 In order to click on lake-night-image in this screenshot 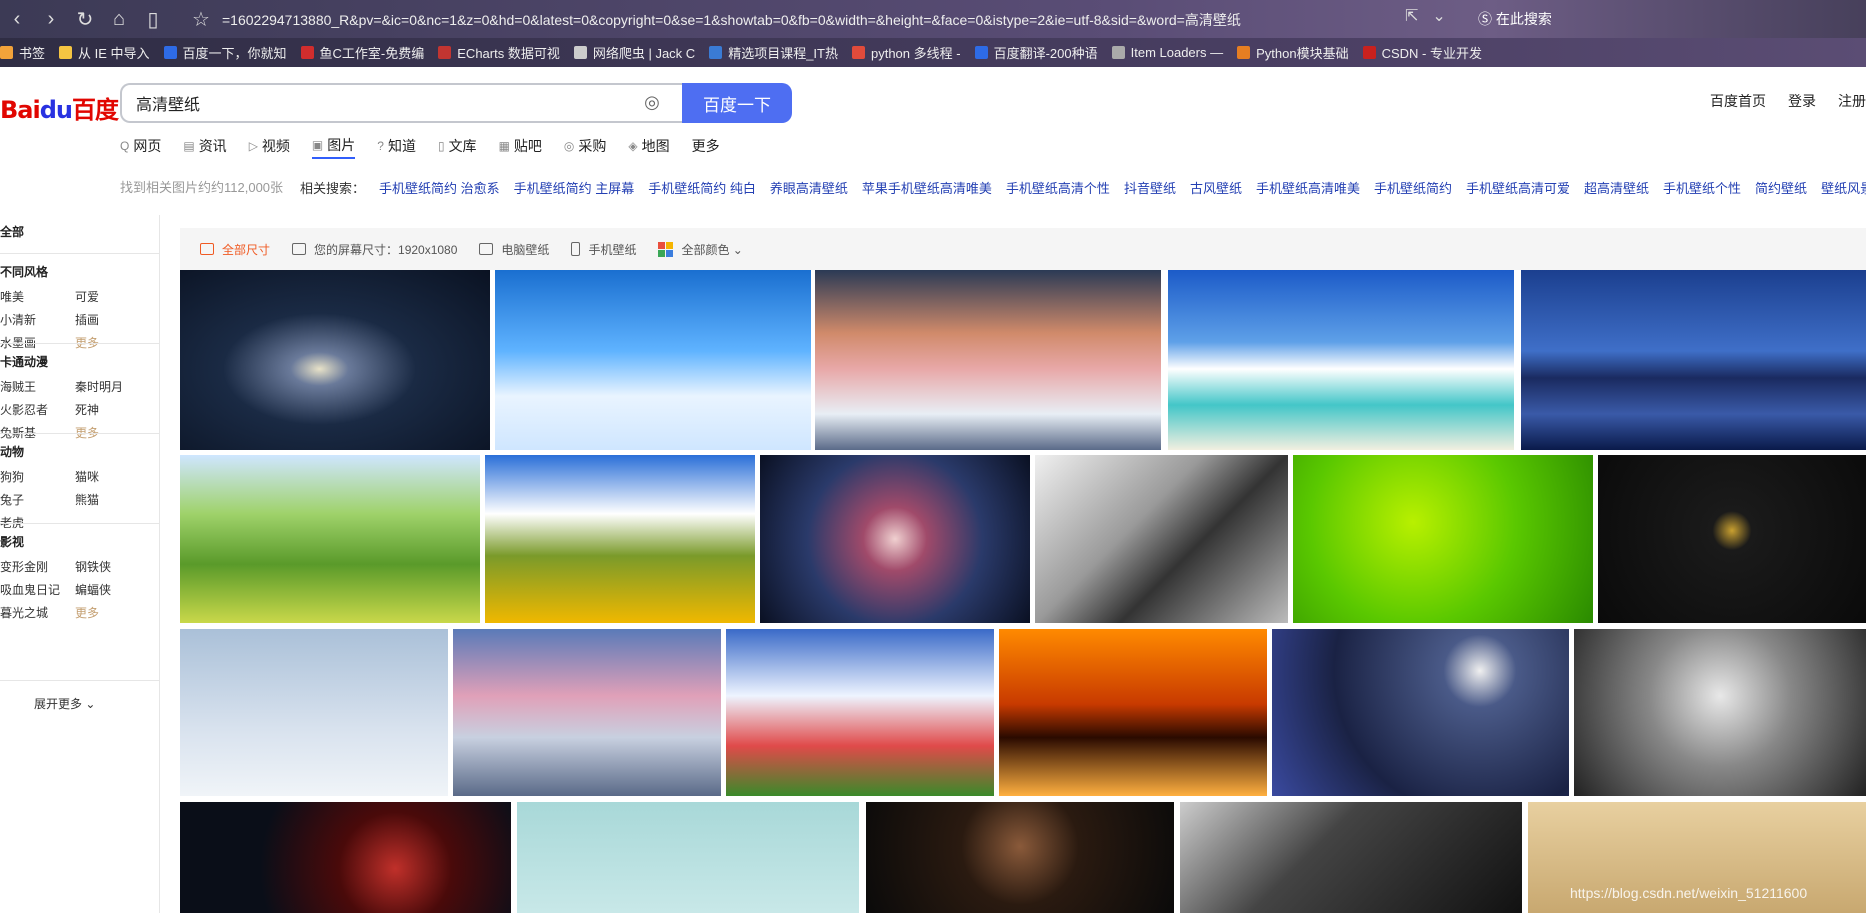, I will do `click(1693, 360)`.